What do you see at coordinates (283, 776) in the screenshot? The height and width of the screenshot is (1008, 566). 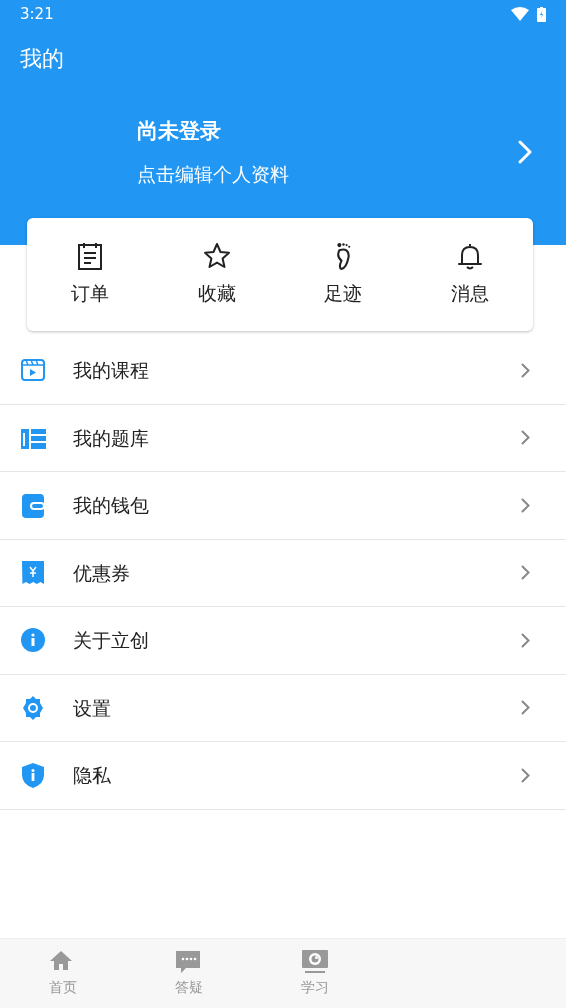 I see `menu-item: 隐私` at bounding box center [283, 776].